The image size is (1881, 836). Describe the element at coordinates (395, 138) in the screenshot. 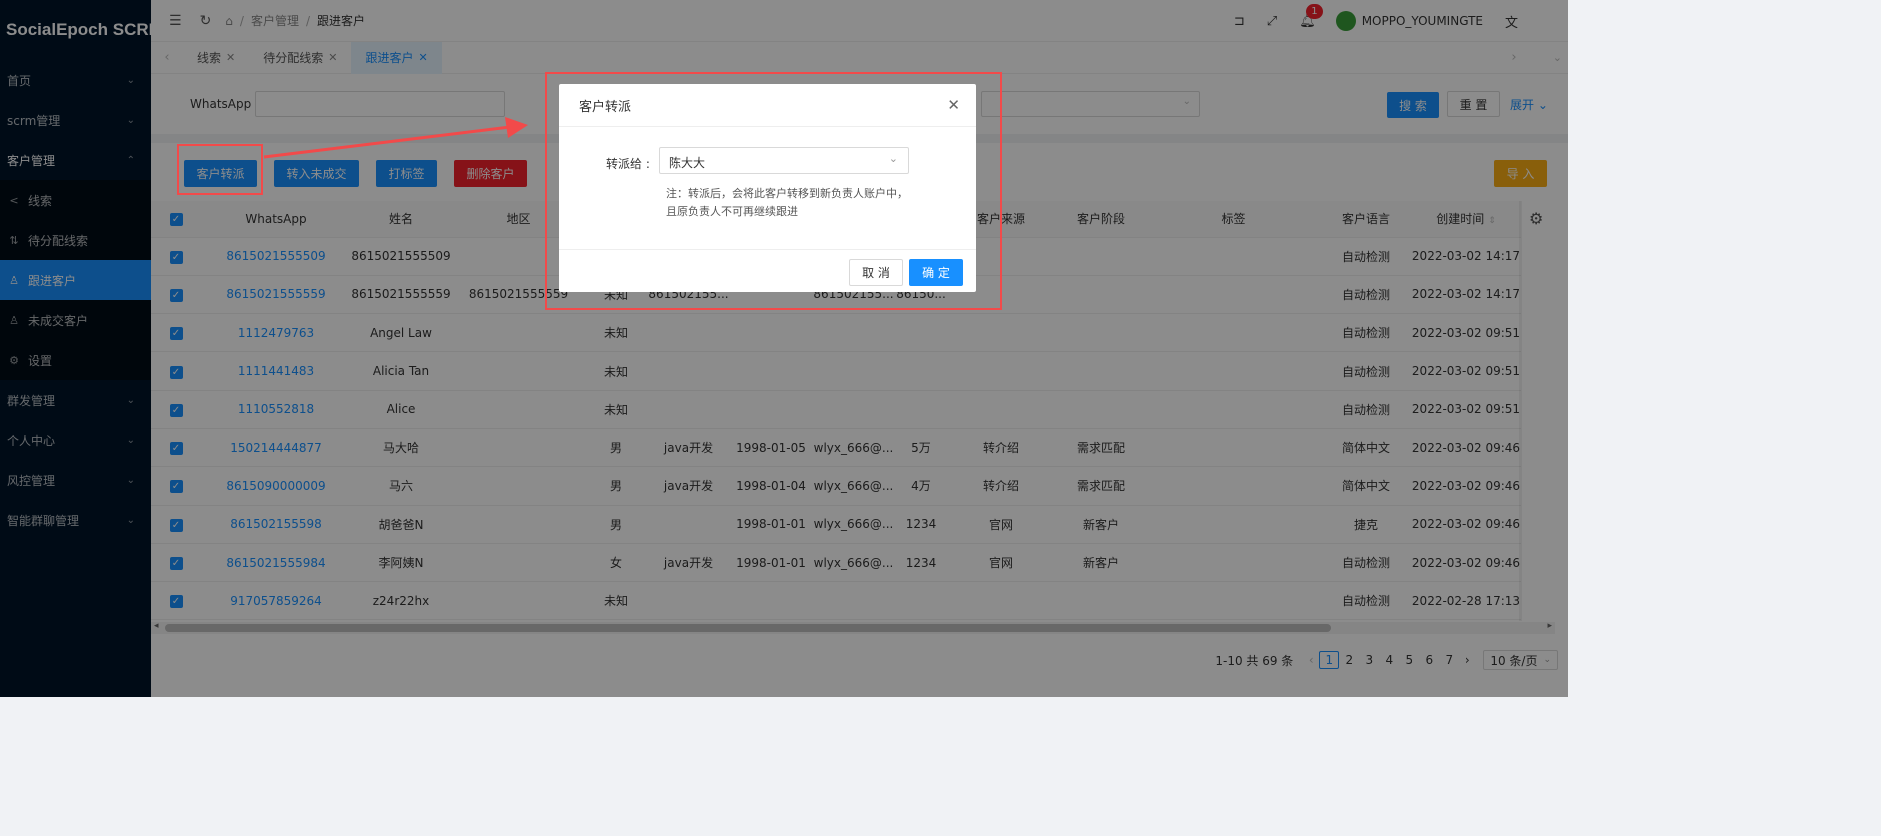

I see `annotation-arrow` at that location.